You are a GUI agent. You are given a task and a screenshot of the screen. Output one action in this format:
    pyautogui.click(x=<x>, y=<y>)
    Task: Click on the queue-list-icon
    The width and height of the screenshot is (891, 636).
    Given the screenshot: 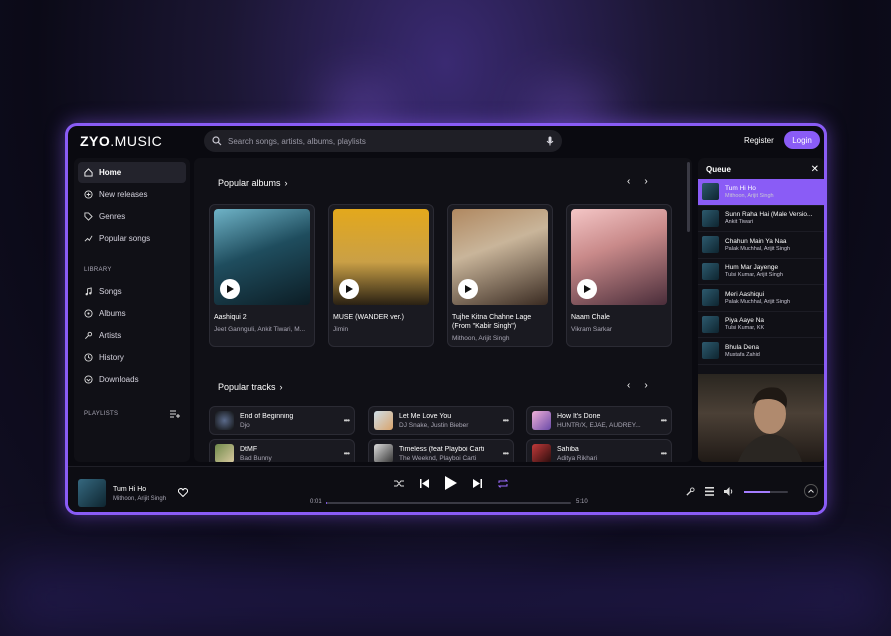 What is the action you would take?
    pyautogui.click(x=709, y=491)
    